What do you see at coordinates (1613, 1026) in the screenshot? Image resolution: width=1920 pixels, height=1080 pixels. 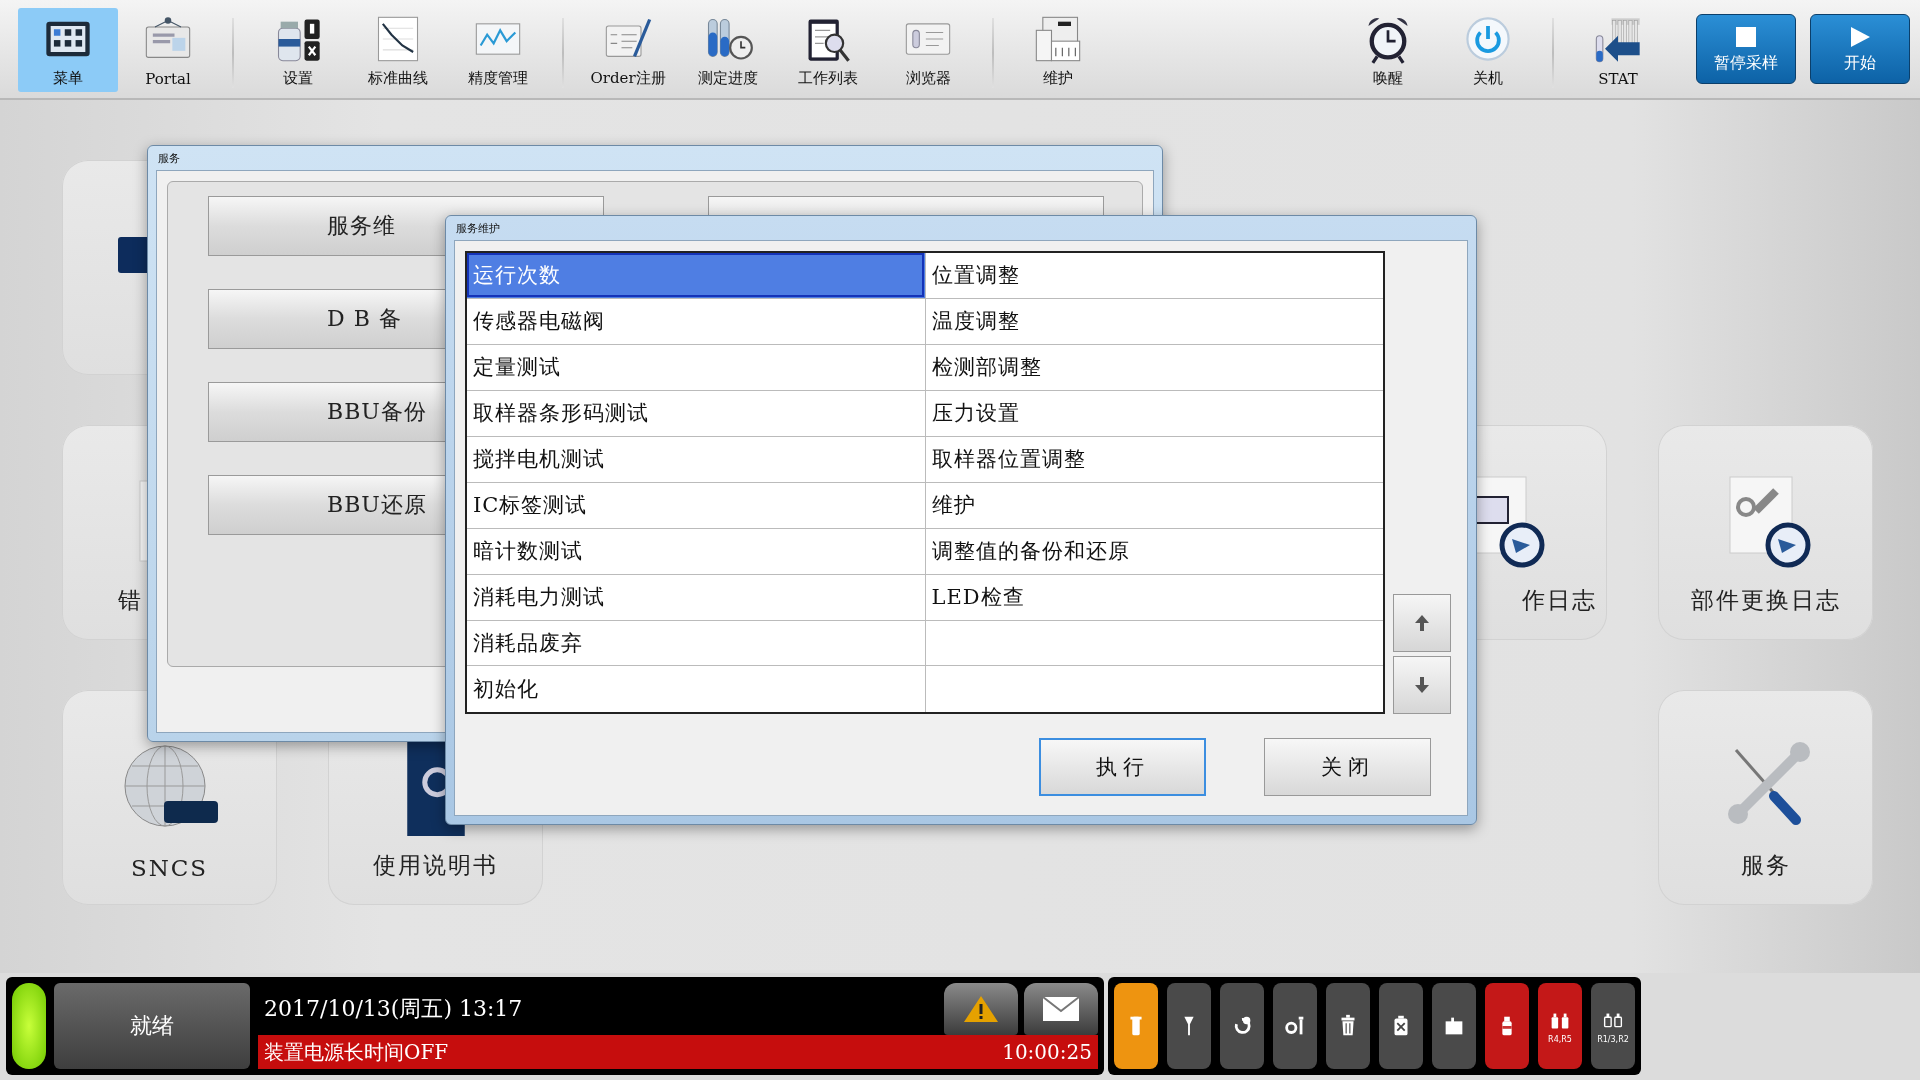 I see `status-button: R1/3,R2` at bounding box center [1613, 1026].